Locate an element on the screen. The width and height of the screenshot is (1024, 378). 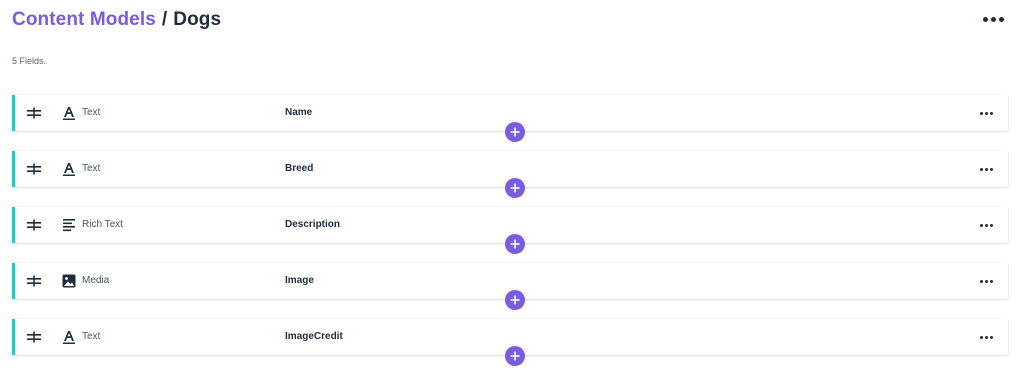
page-title: Dogs is located at coordinates (197, 19).